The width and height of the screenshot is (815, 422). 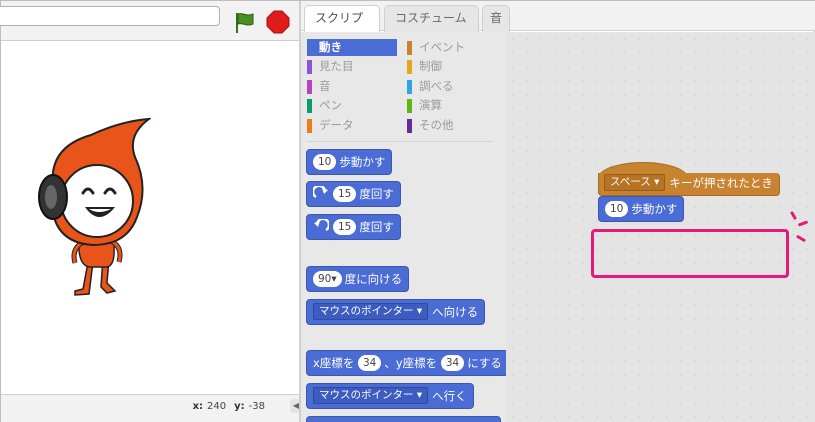 What do you see at coordinates (327, 278) in the screenshot?
I see `direction-dropdown: 90▾` at bounding box center [327, 278].